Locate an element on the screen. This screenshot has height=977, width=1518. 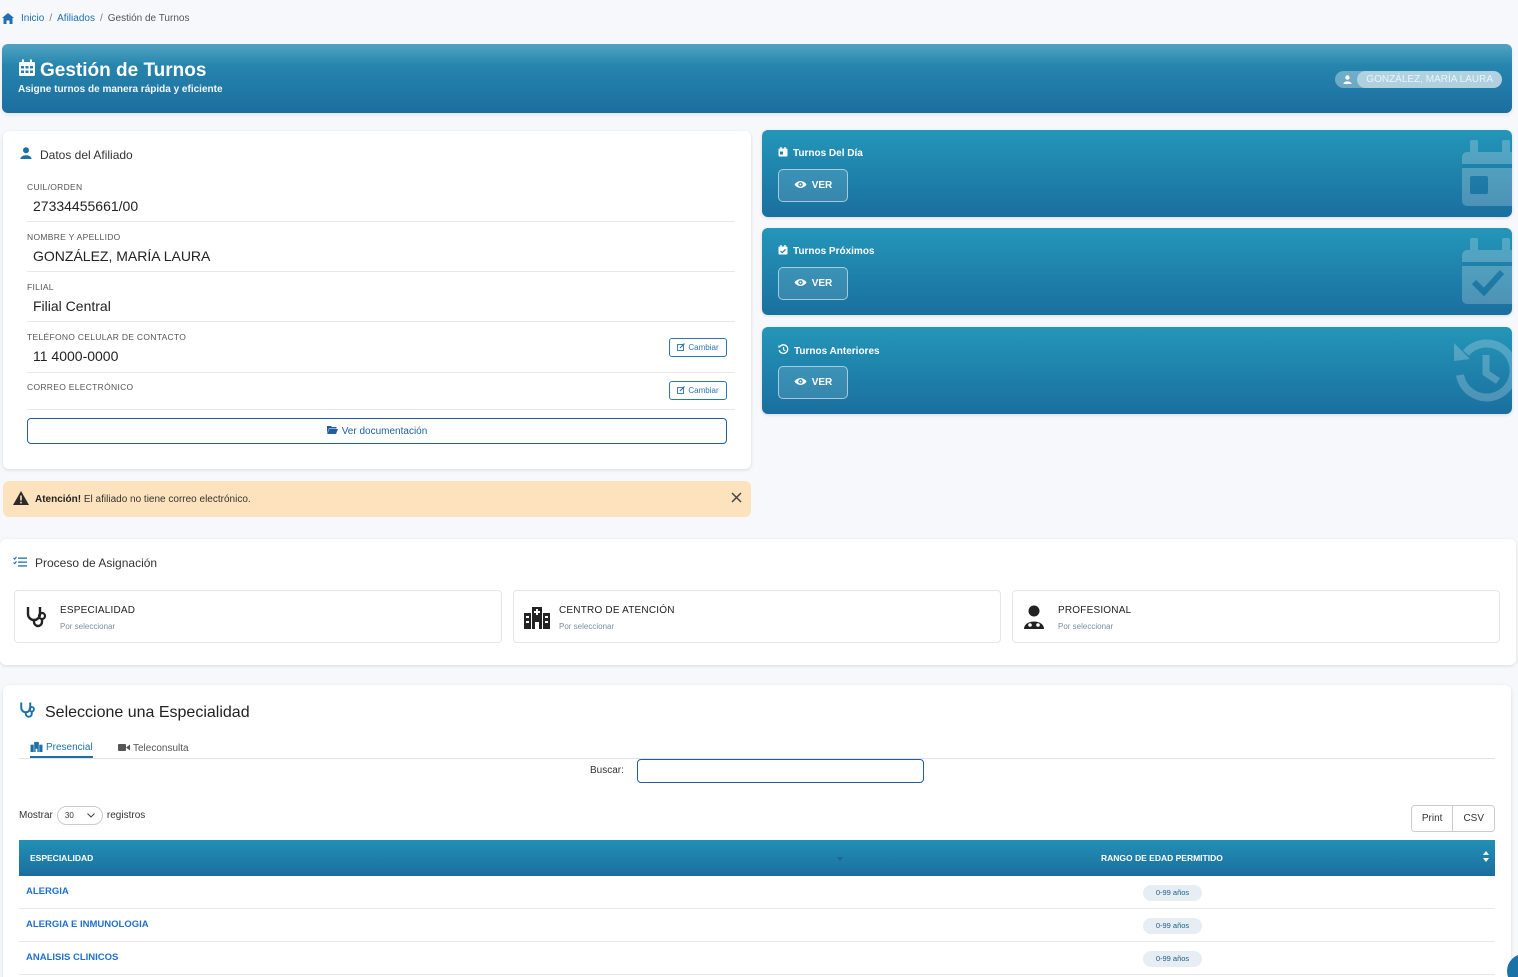
change-email-label: Cambiar is located at coordinates (703, 390).